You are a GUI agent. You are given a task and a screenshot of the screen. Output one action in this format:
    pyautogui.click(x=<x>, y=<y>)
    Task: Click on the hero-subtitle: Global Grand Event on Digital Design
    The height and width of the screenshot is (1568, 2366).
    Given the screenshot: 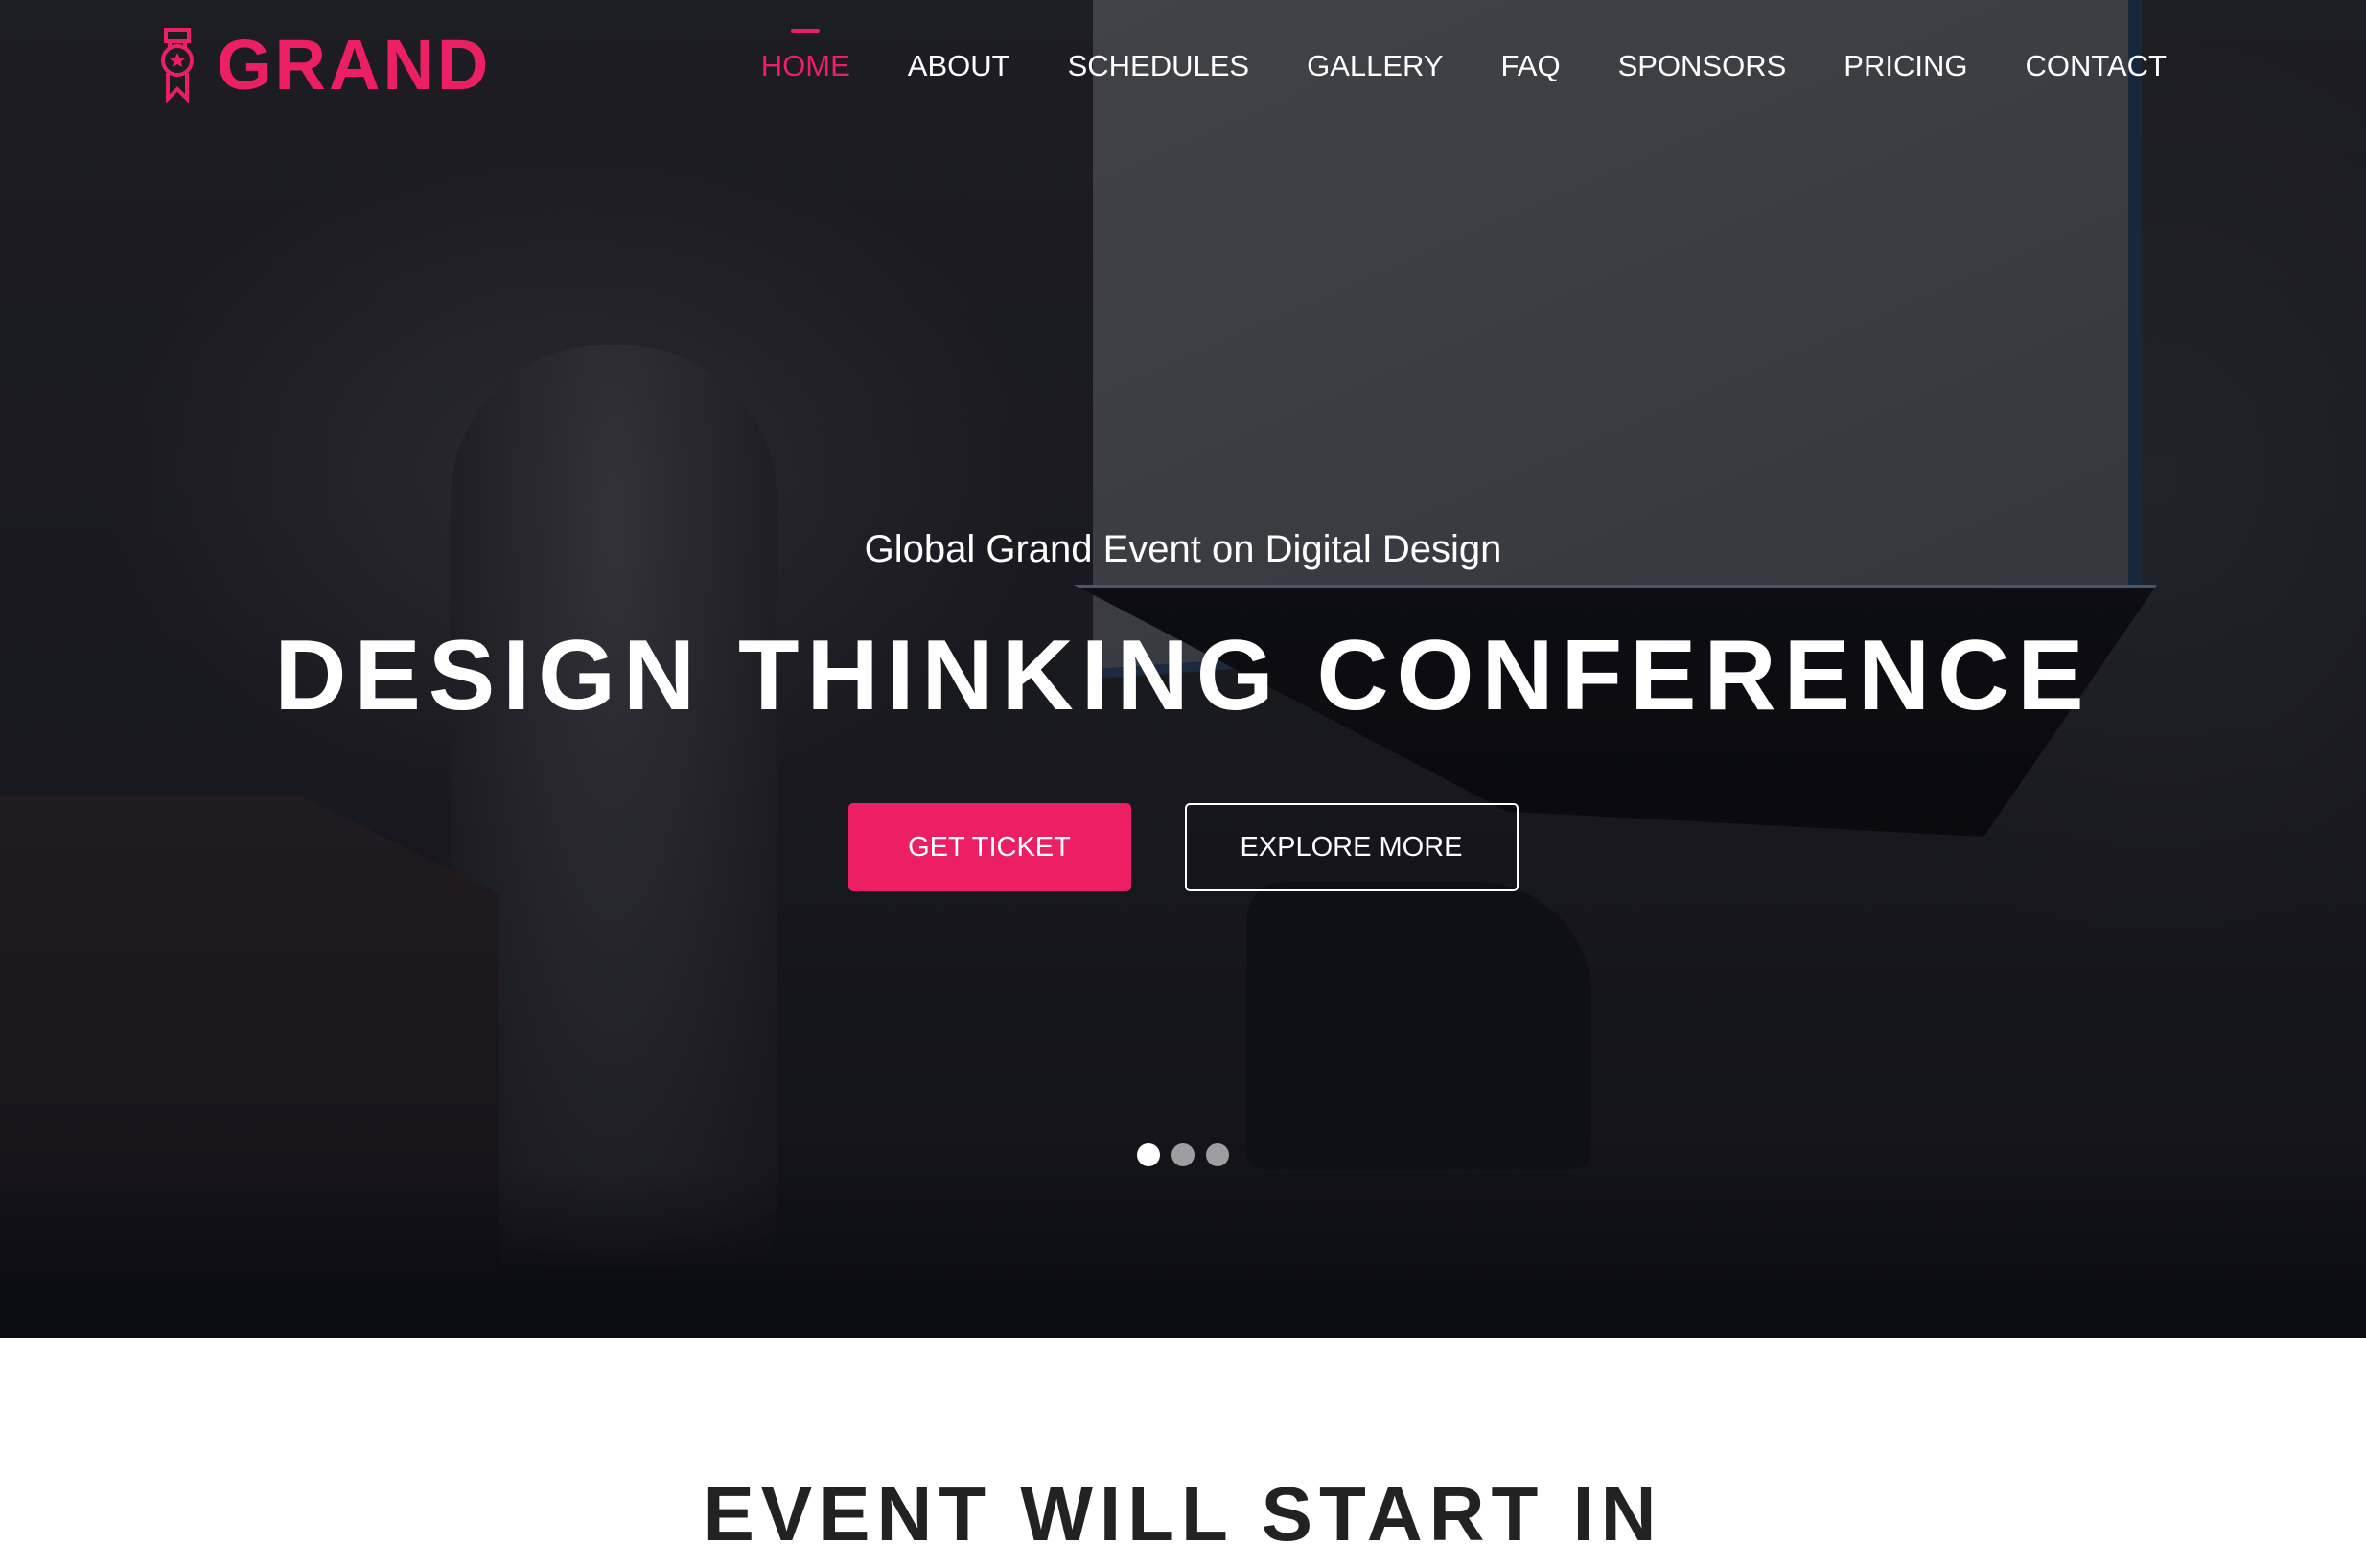 What is the action you would take?
    pyautogui.click(x=1183, y=549)
    